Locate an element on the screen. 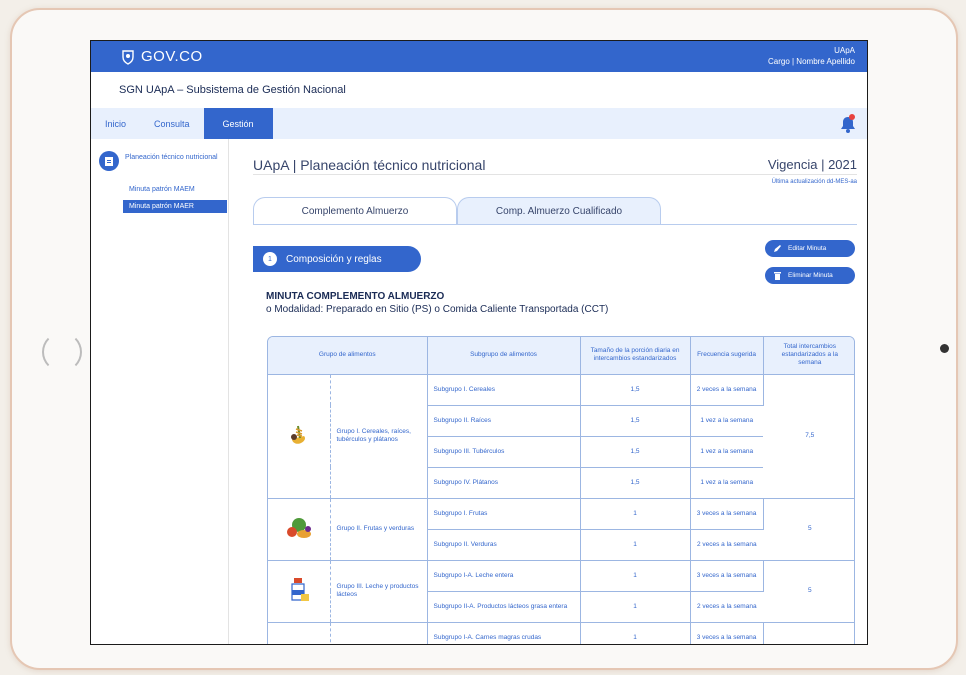 This screenshot has width=966, height=675. camera-dot is located at coordinates (944, 348).